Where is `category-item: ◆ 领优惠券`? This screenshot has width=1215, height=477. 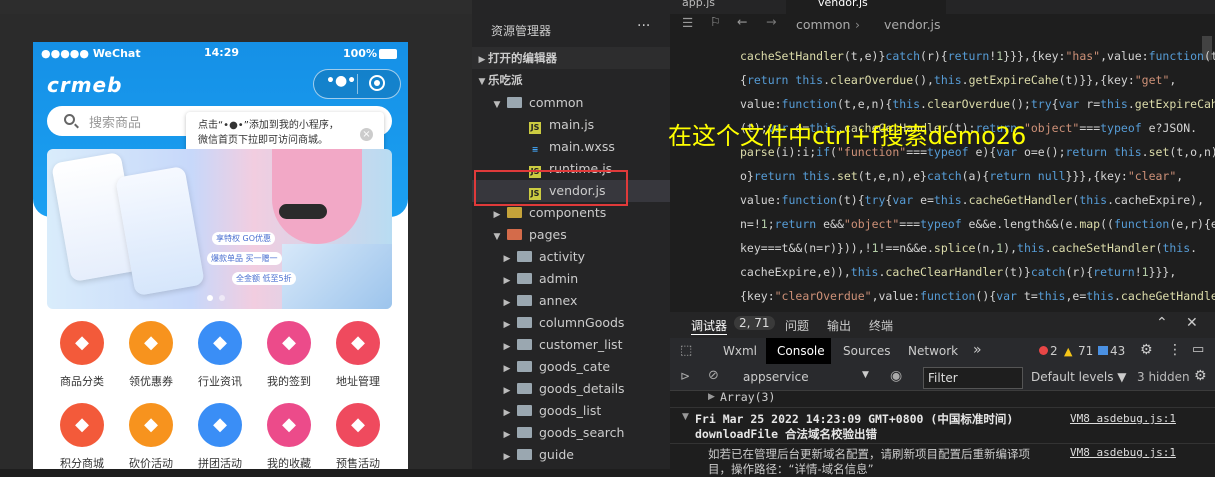
category-item: ◆ 领优惠券 is located at coordinates (151, 355).